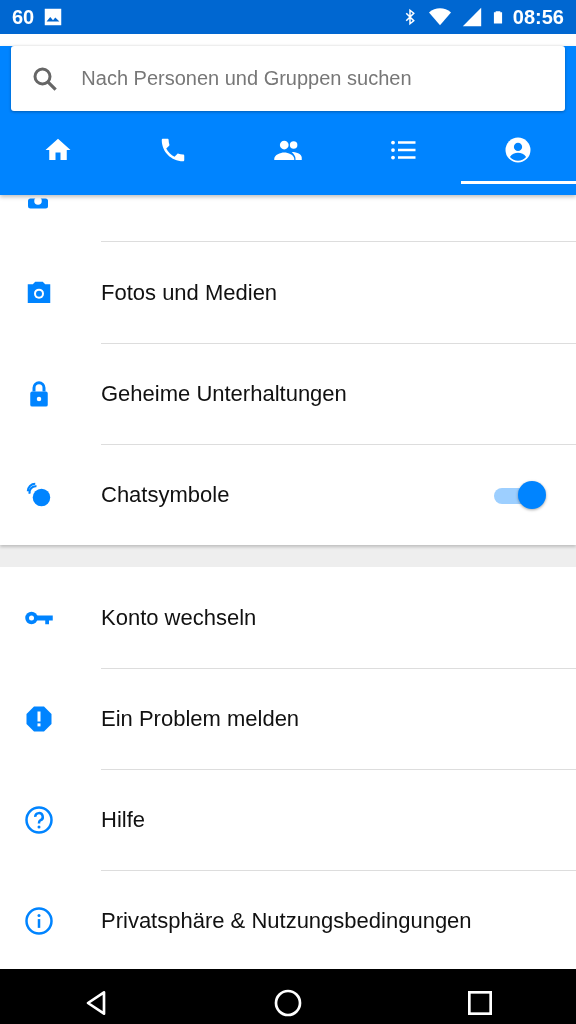  I want to click on signal-icon, so click(471, 17).